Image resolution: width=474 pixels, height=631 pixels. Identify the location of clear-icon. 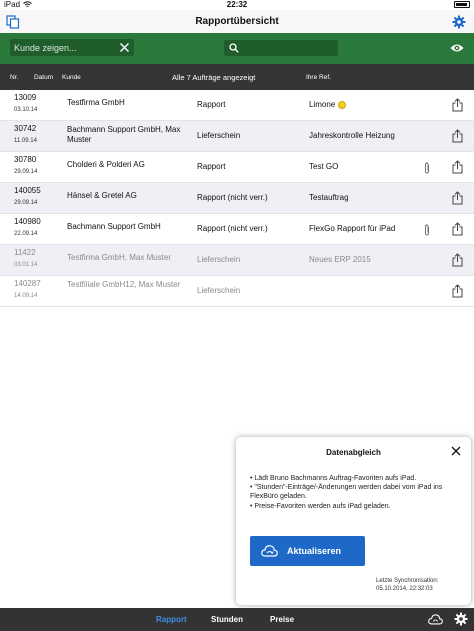
(124, 47).